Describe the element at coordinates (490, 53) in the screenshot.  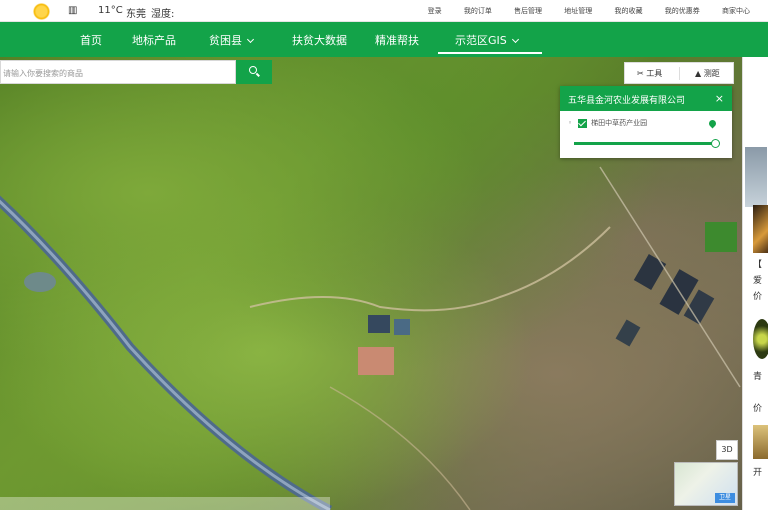
I see `active-tab-underline` at that location.